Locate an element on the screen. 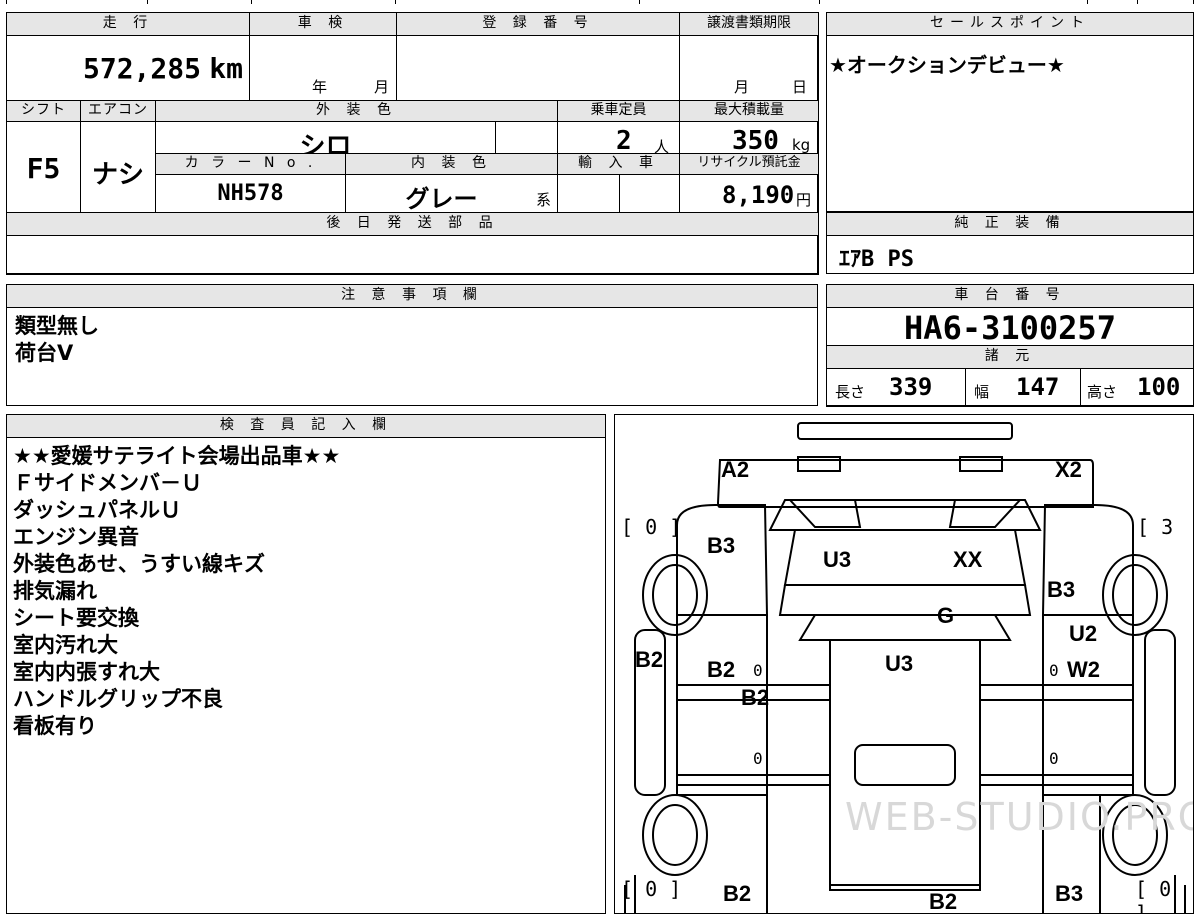  cowl-shape is located at coordinates (905, 515).